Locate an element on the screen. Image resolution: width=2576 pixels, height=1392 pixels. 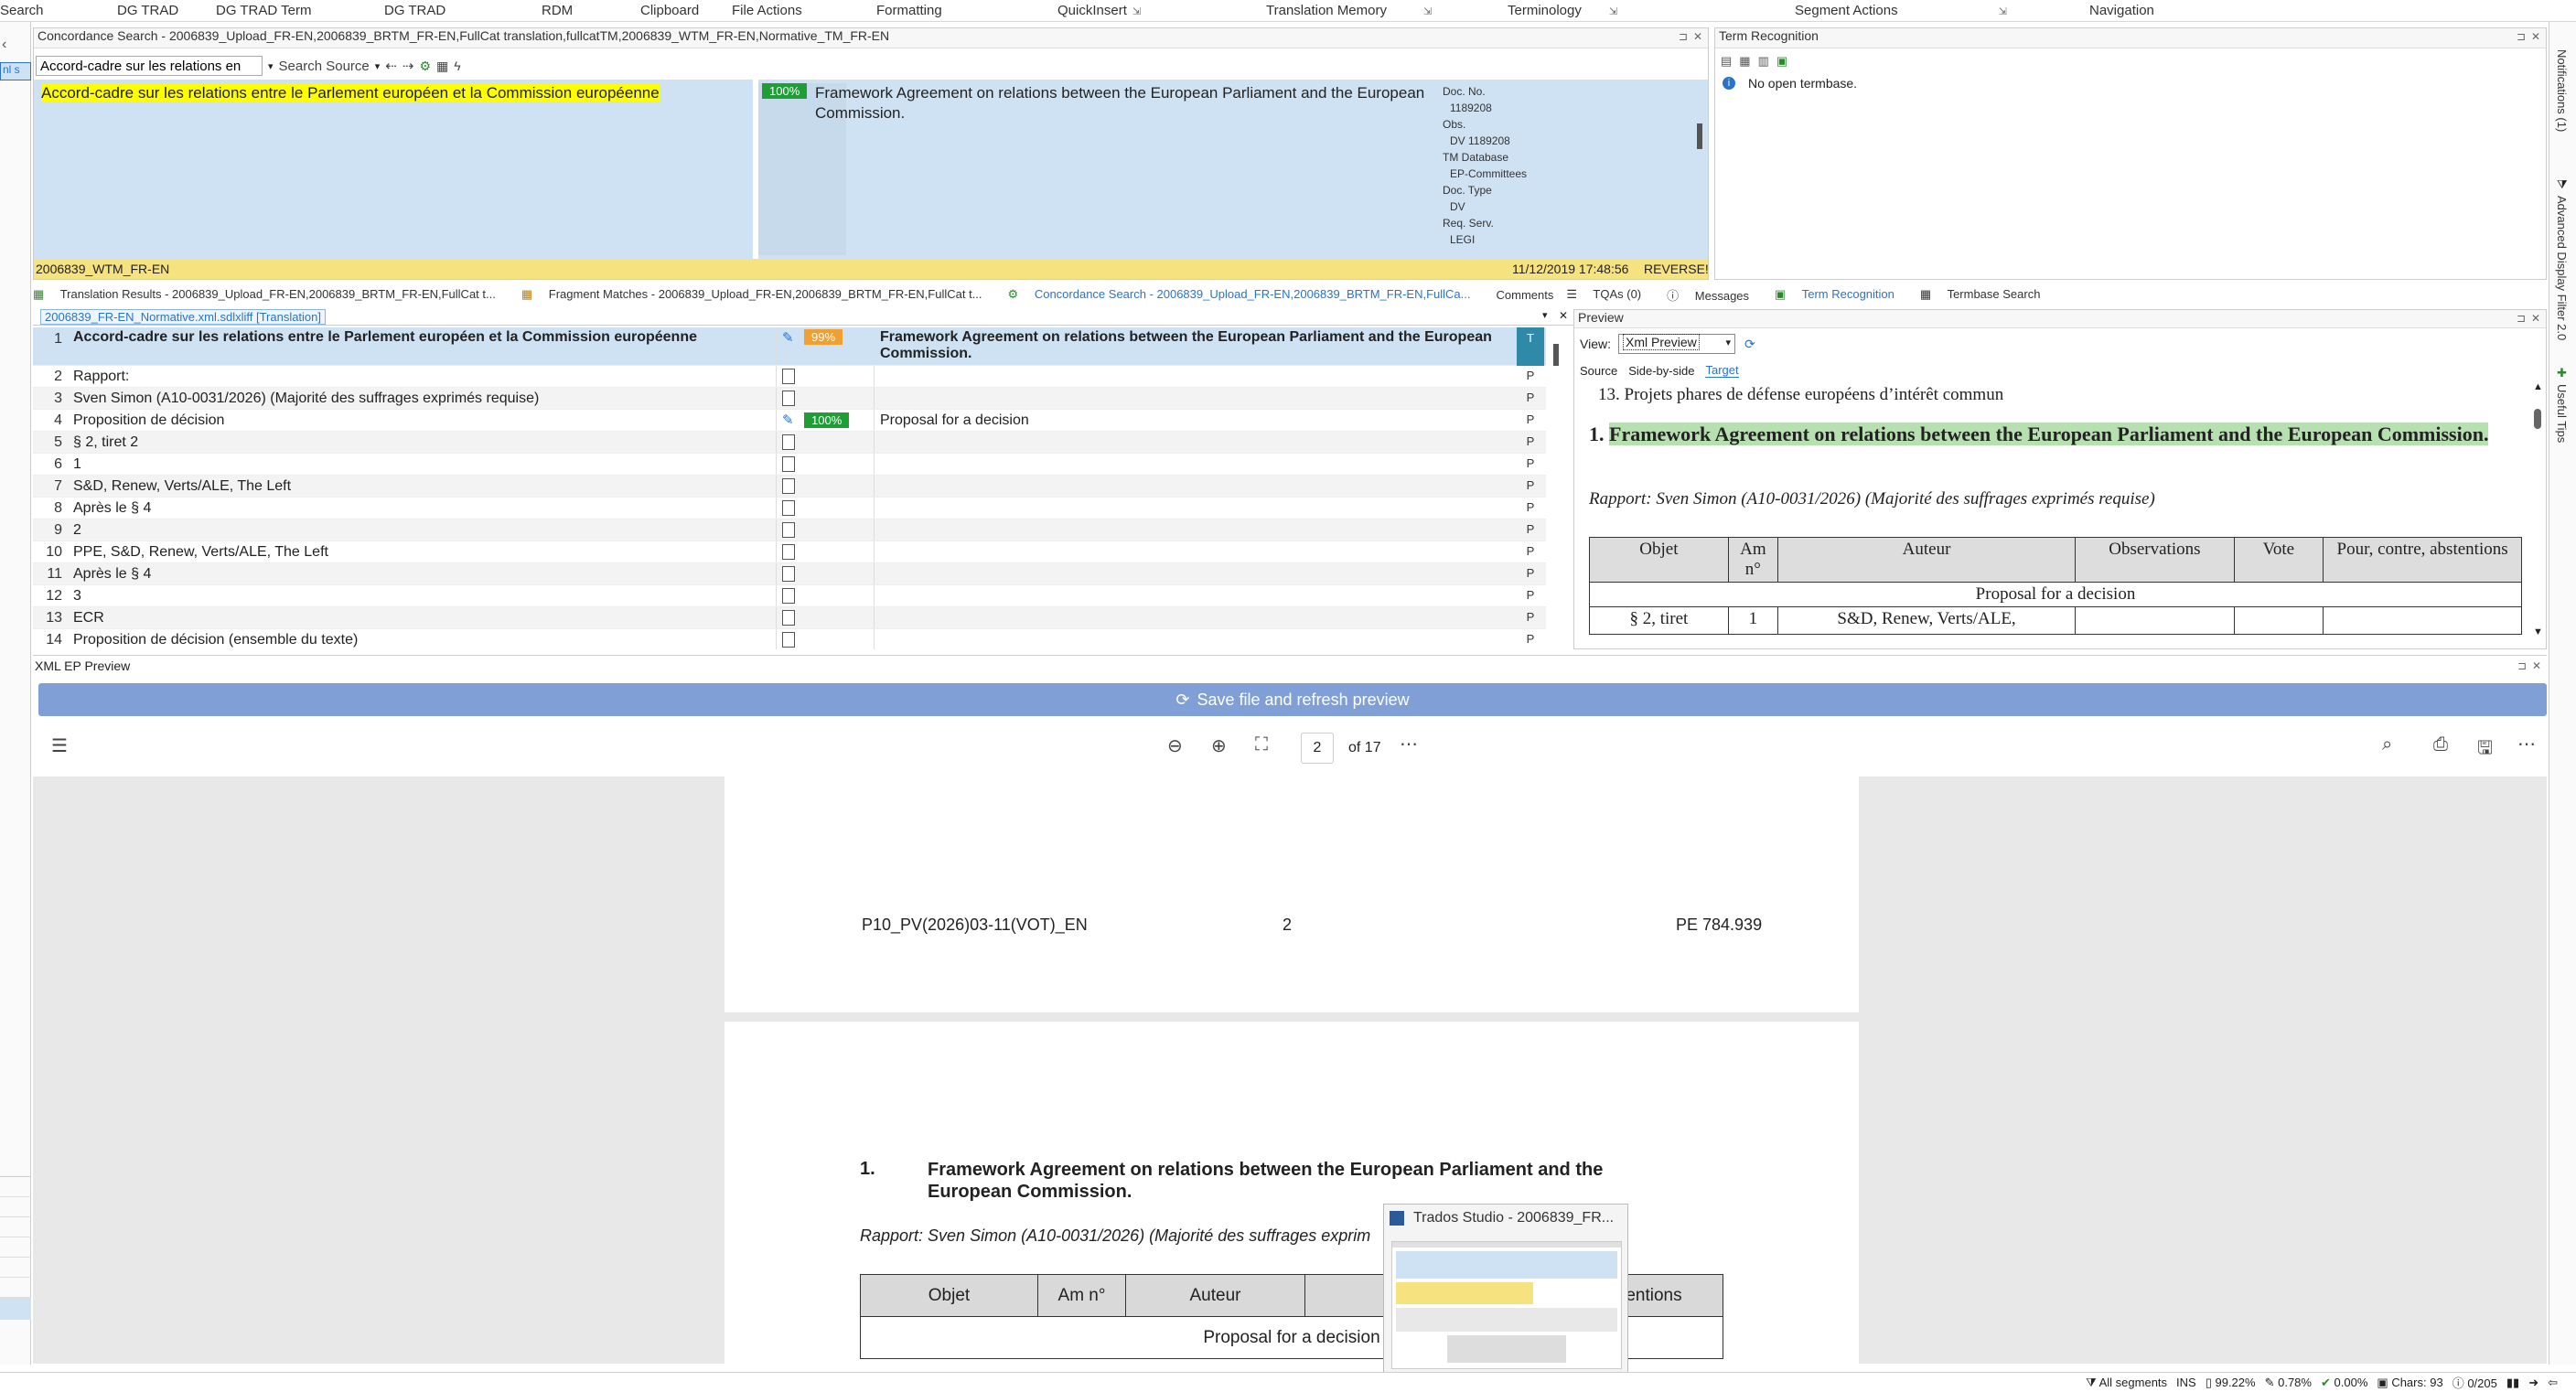
zoom-in-icon: ⊕ is located at coordinates (1219, 746).